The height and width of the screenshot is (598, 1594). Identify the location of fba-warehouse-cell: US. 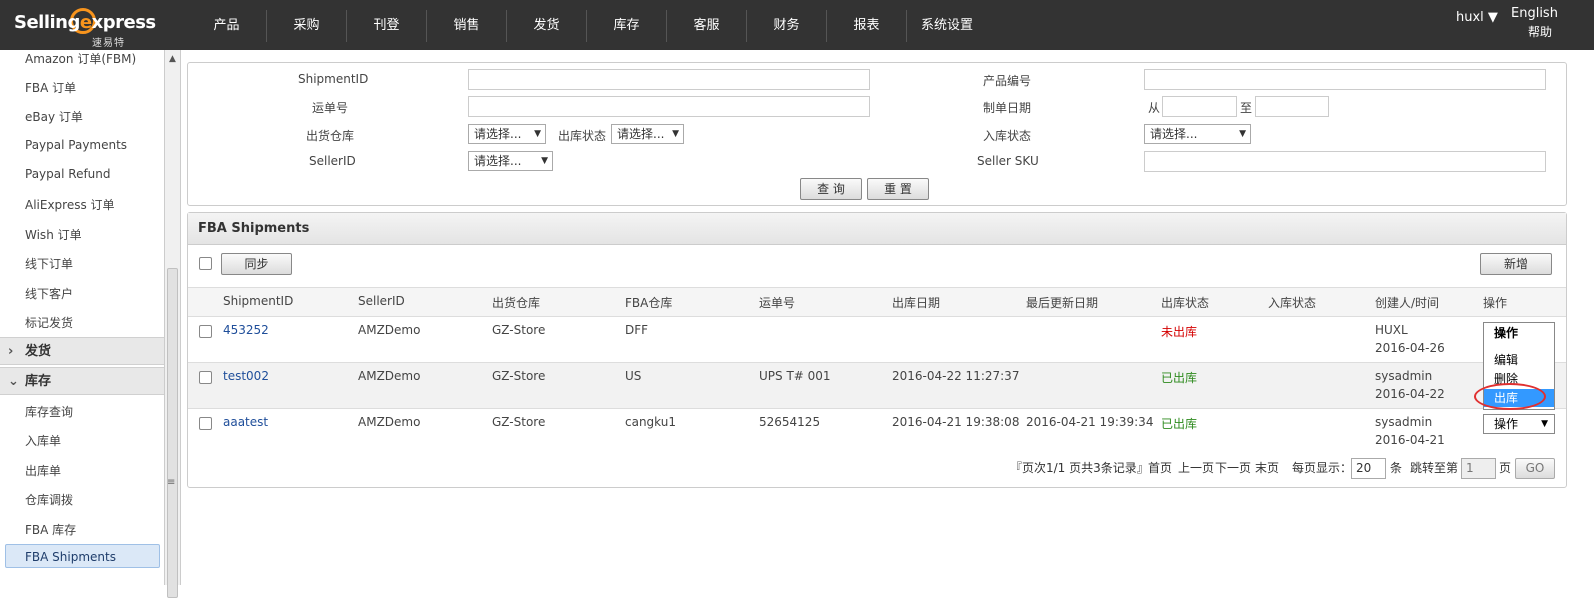
(633, 376).